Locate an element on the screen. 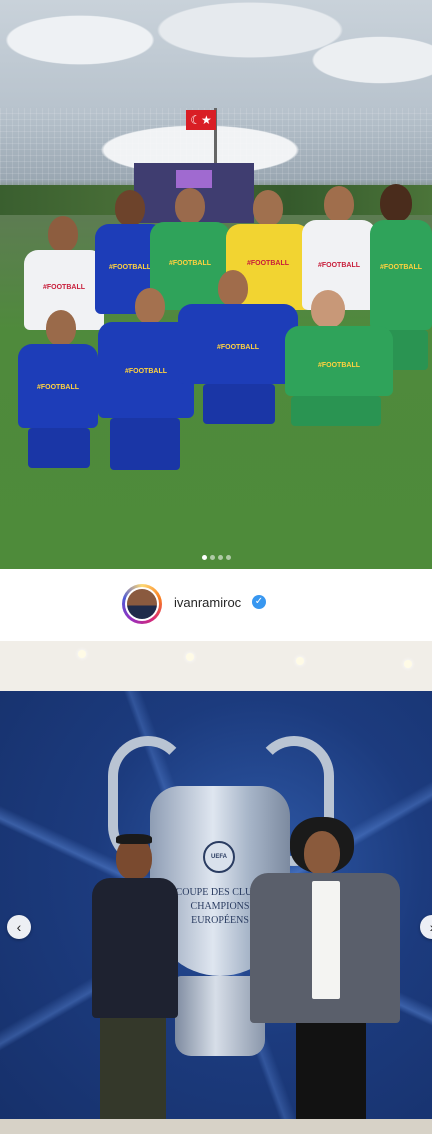  turkey-flag: ☾★ is located at coordinates (201, 120).